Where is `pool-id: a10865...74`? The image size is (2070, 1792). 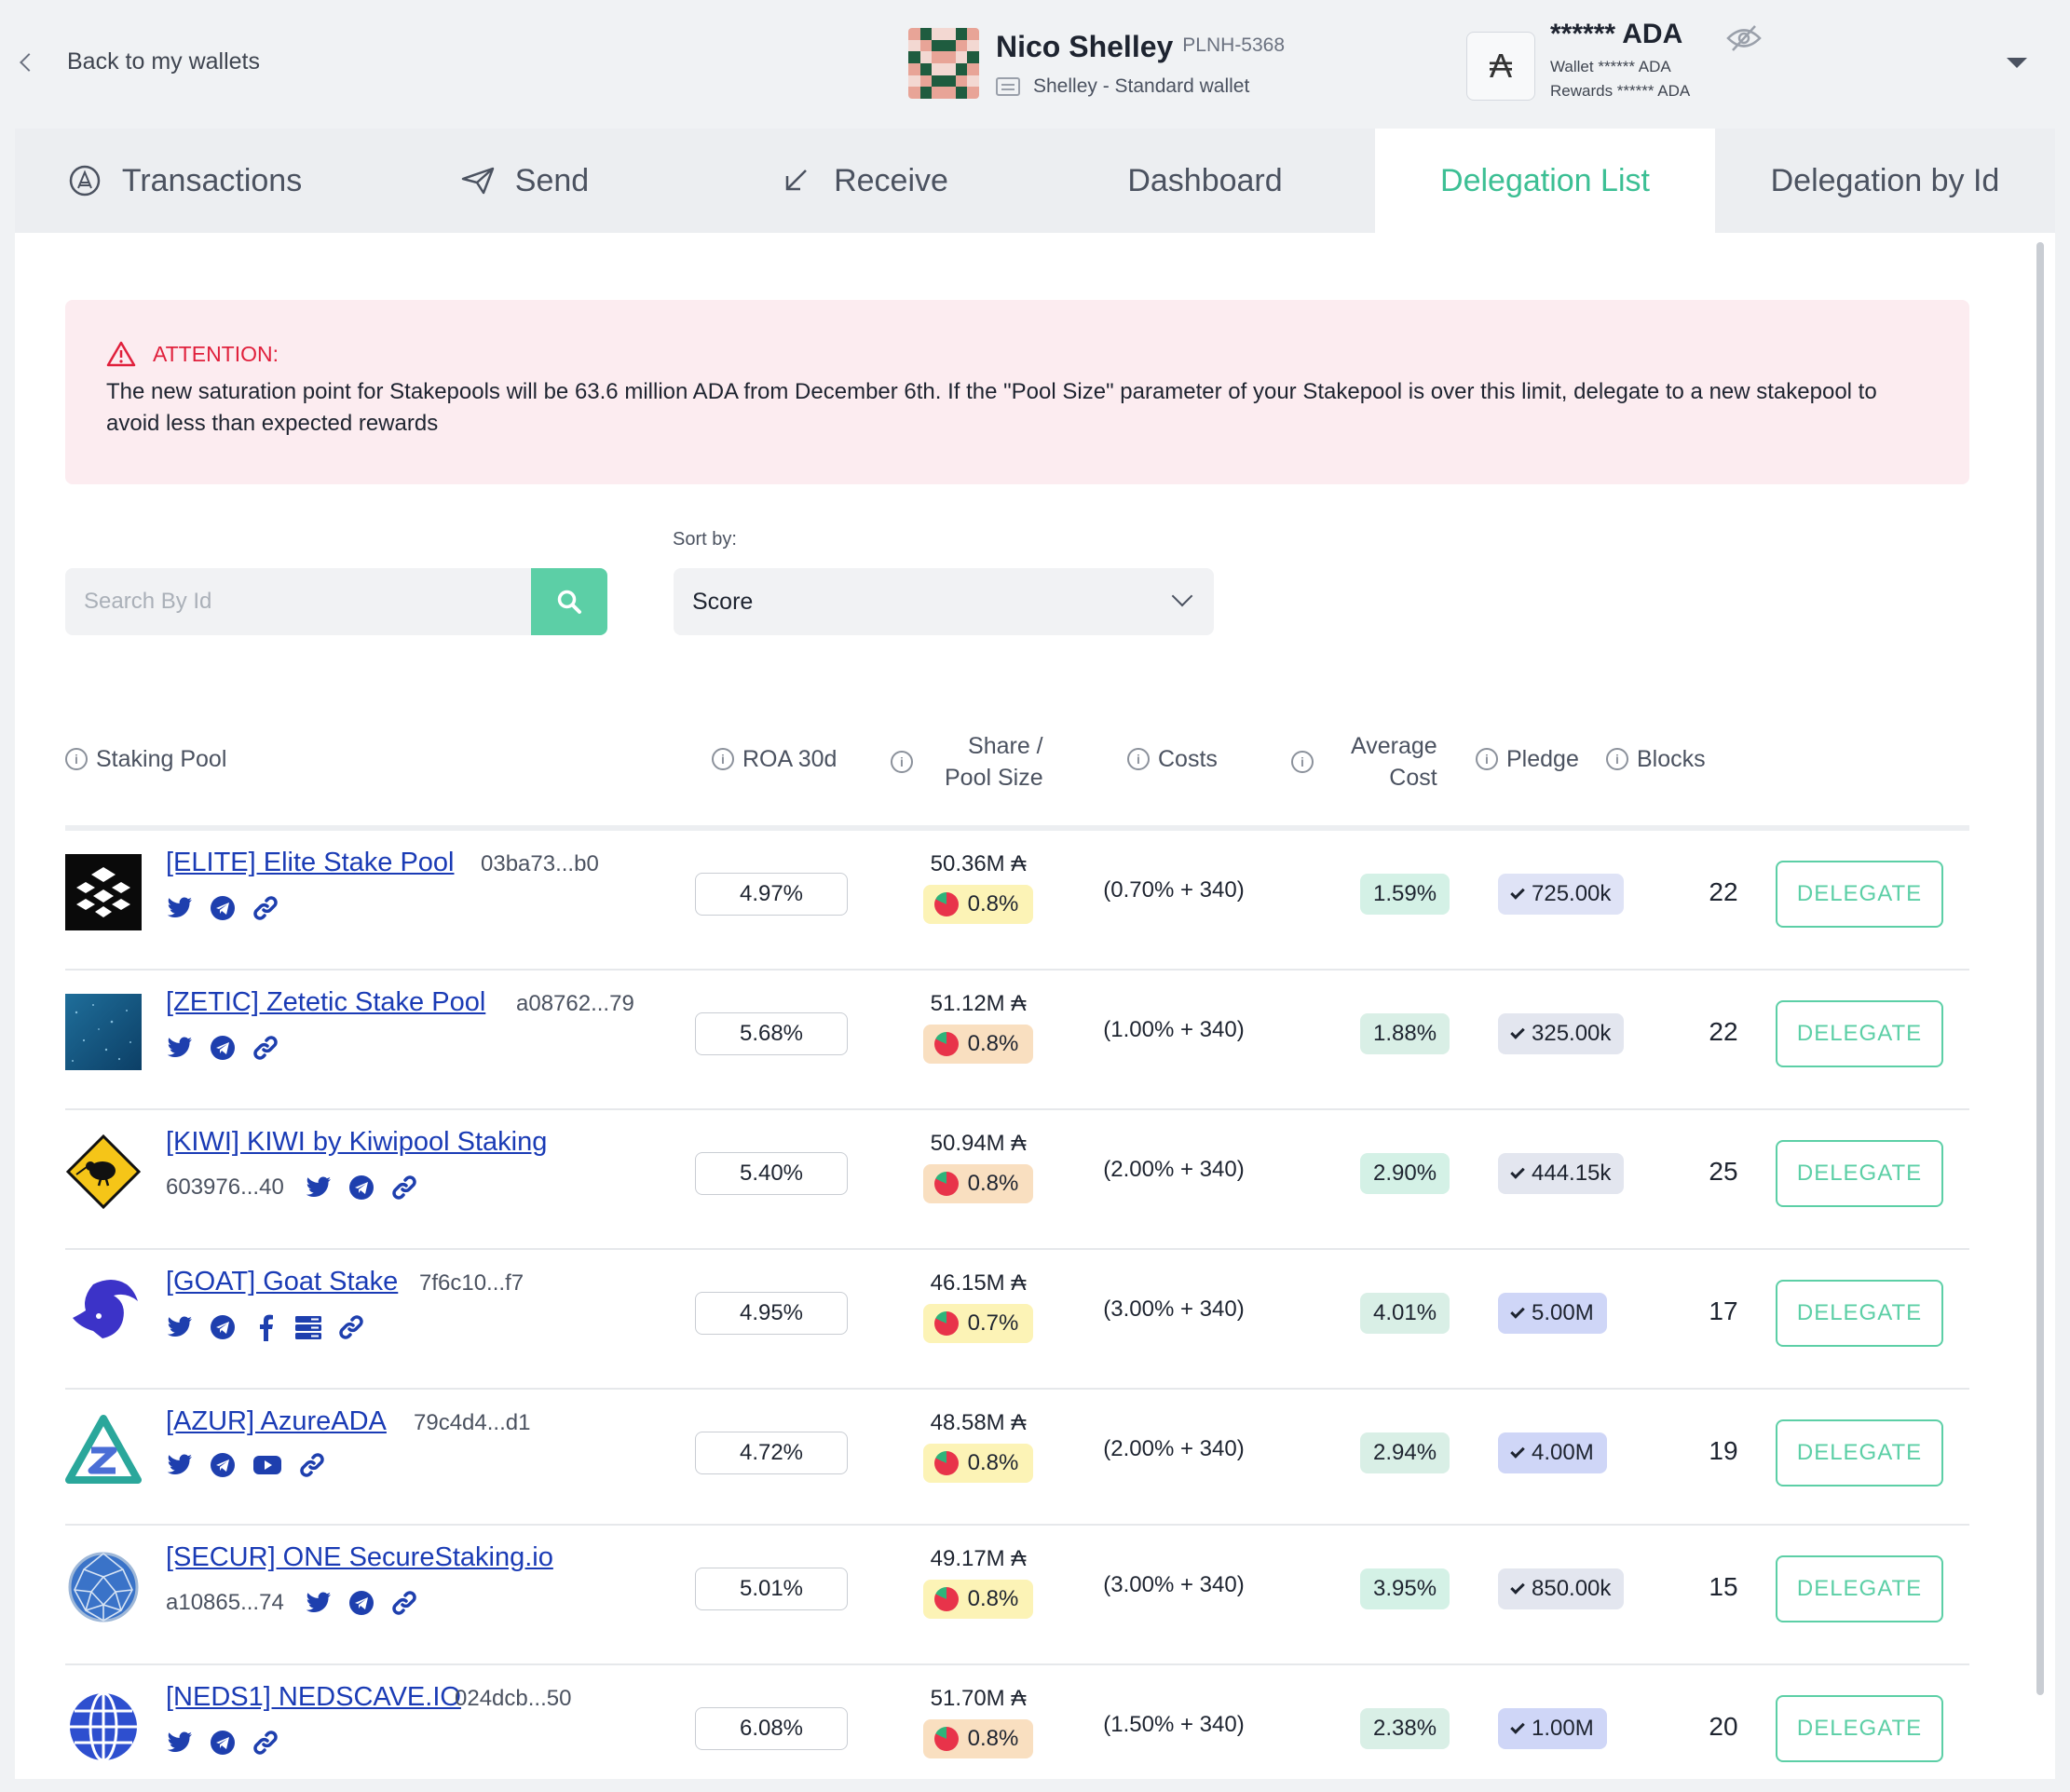 pool-id: a10865...74 is located at coordinates (225, 1602).